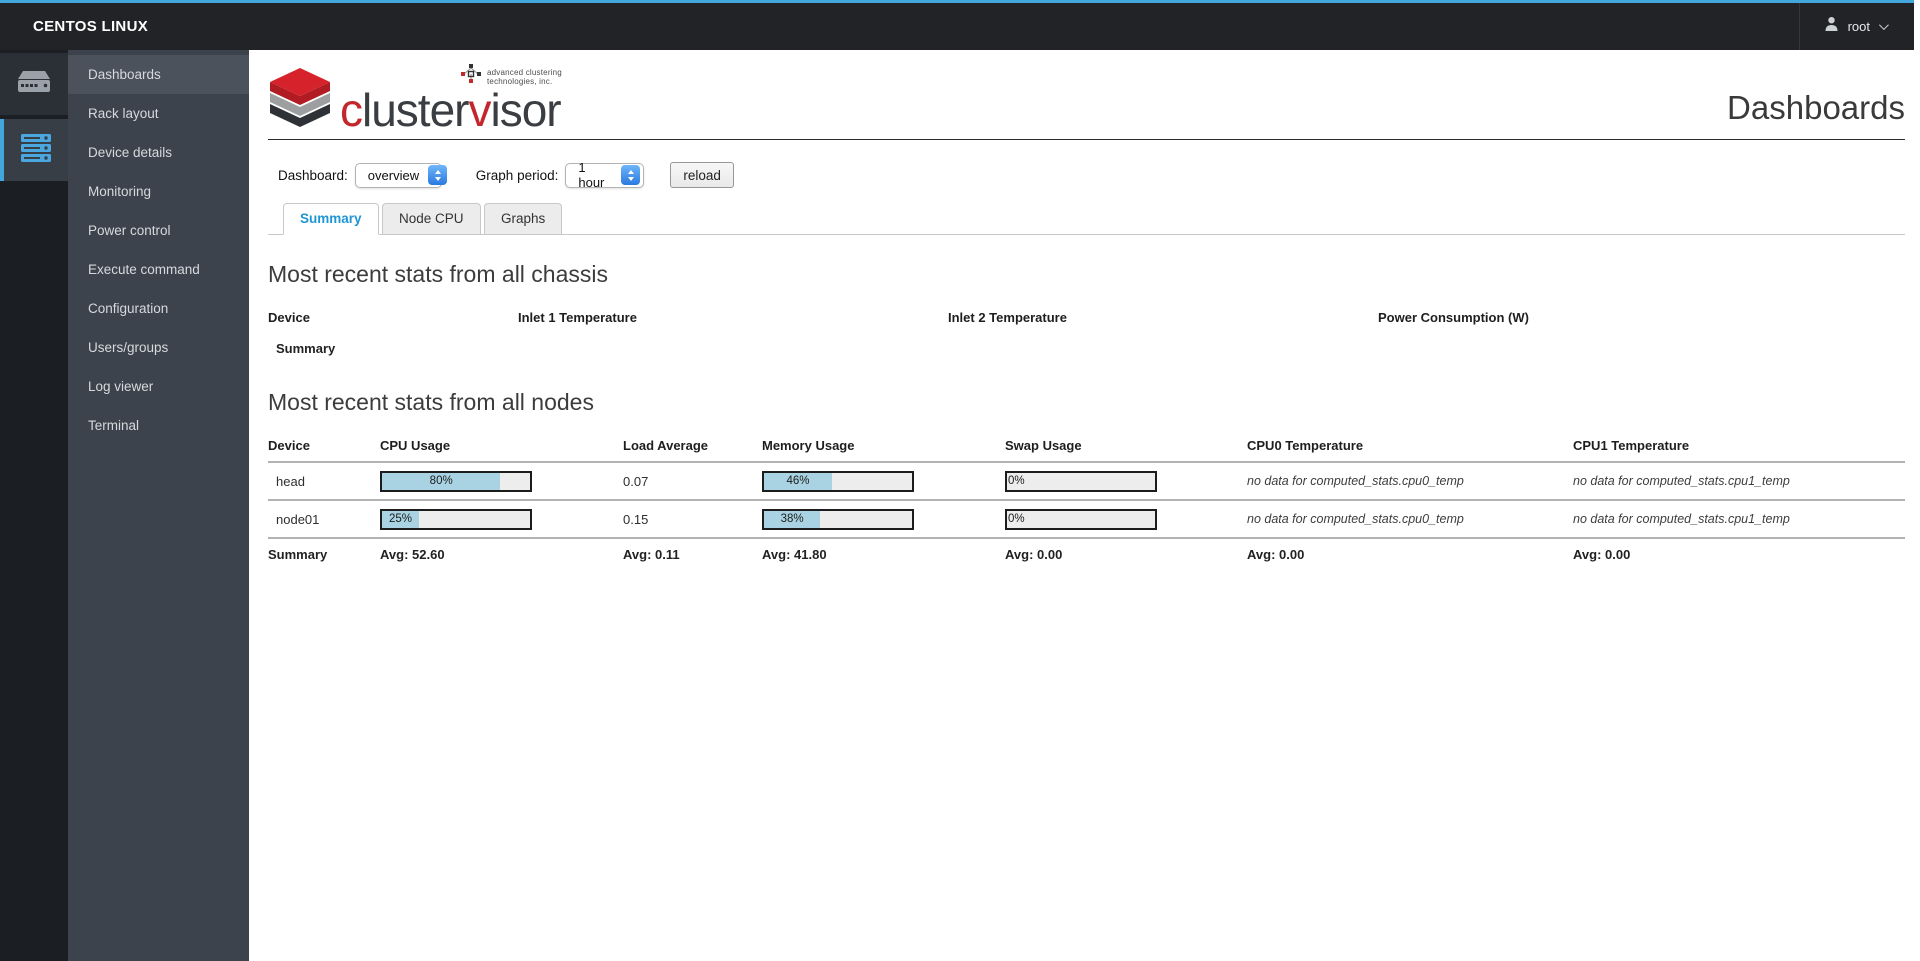  Describe the element at coordinates (158, 308) in the screenshot. I see `sidebar-item-configuration: Configuration` at that location.